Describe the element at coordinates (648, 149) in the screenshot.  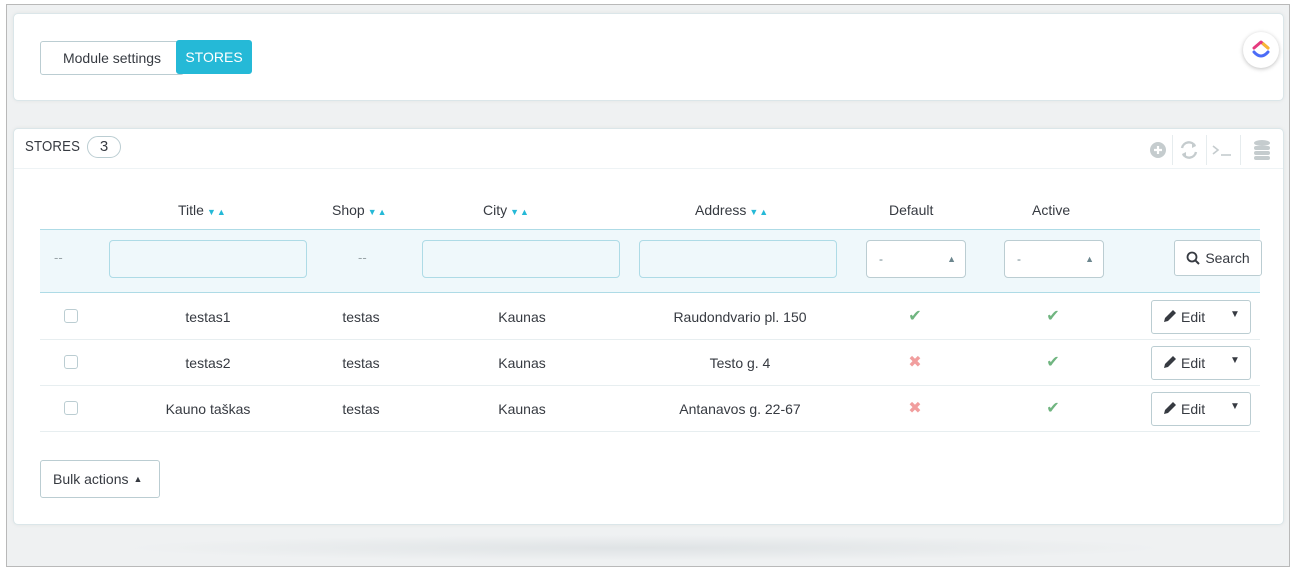
I see `panel-heading: STORES 3` at that location.